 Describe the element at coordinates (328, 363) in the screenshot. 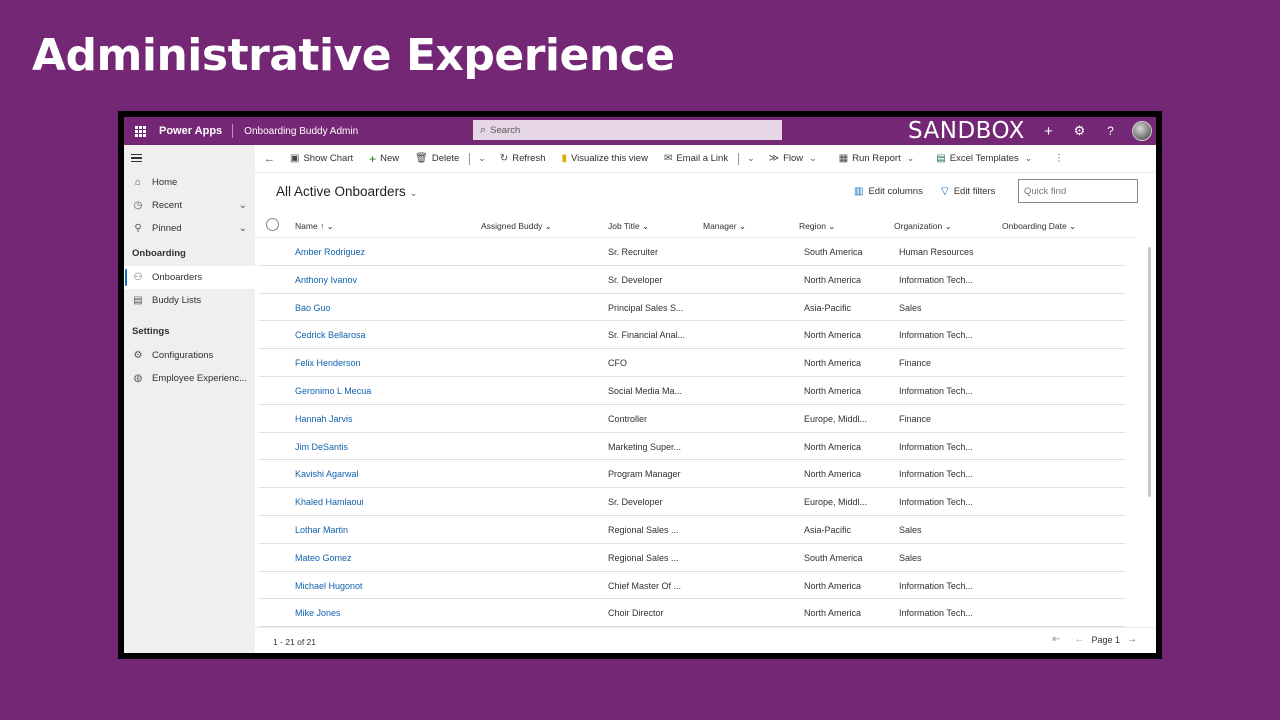

I see `cell-name: Felix Henderson` at that location.